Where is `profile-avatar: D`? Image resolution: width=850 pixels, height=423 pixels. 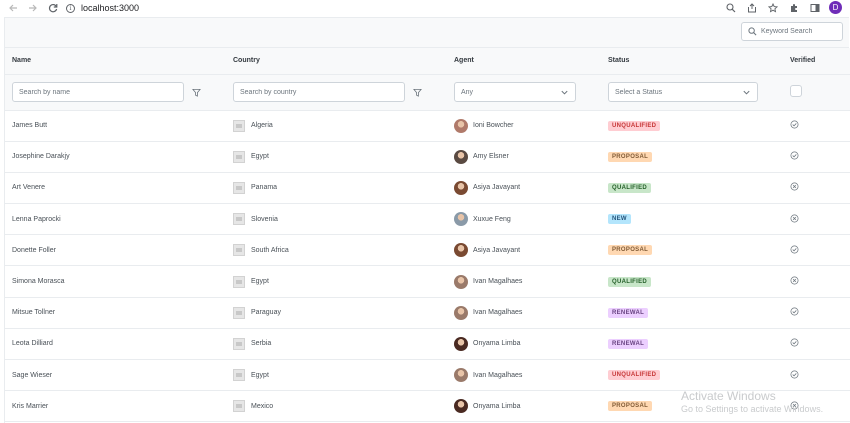
profile-avatar: D is located at coordinates (835, 7).